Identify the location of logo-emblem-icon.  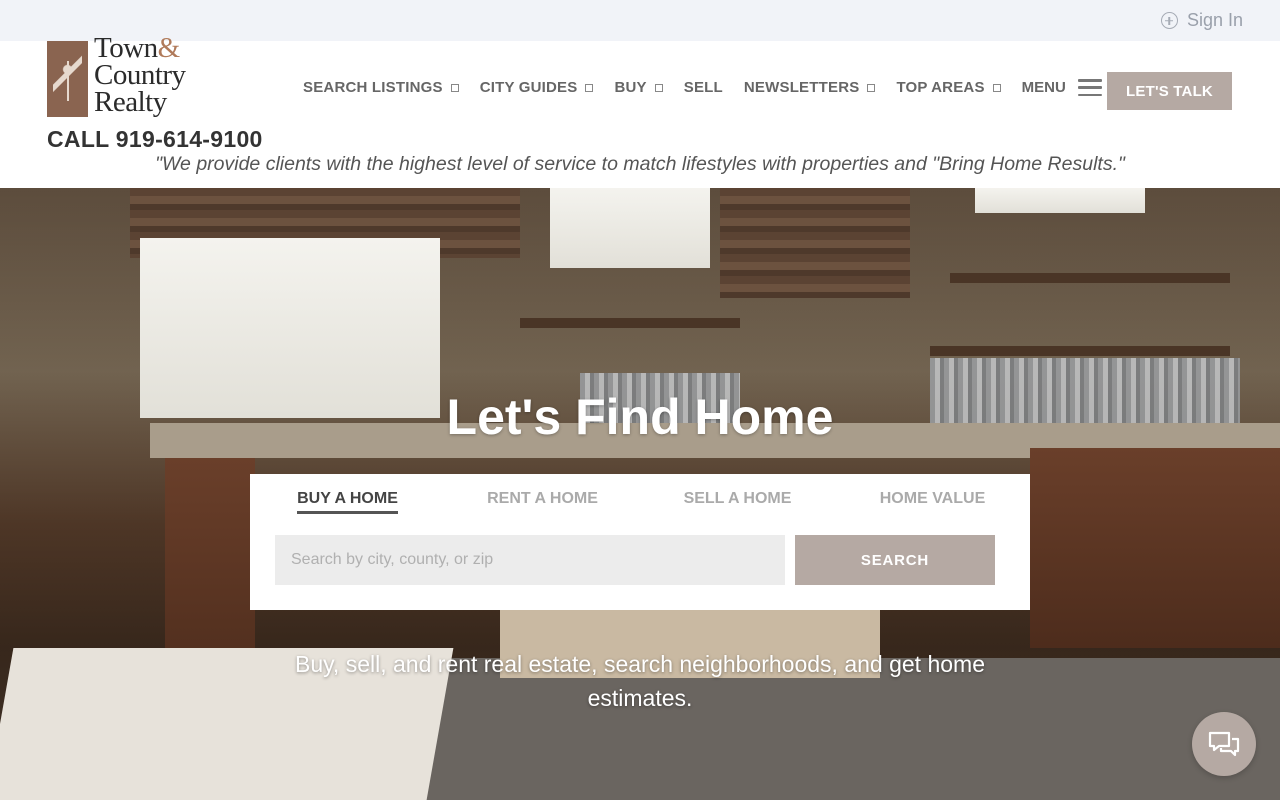
(67, 79).